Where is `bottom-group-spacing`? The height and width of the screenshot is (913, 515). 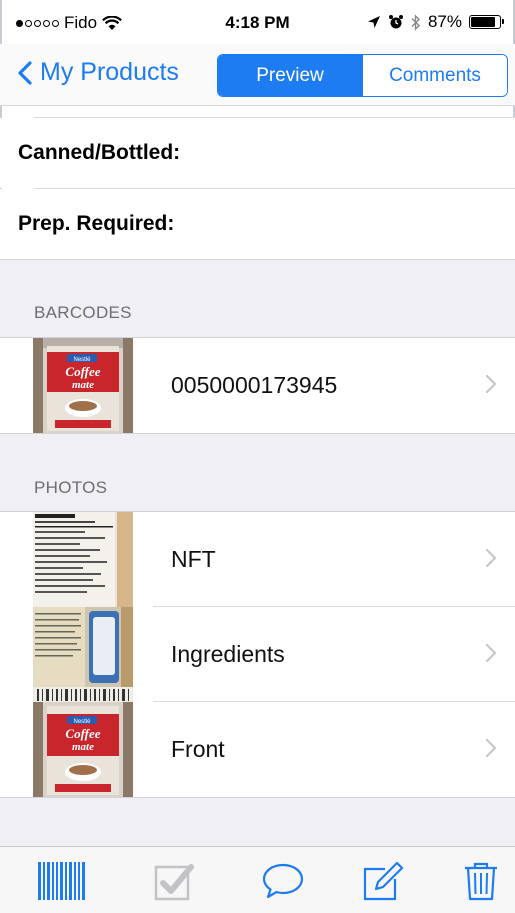
bottom-group-spacing is located at coordinates (257, 822).